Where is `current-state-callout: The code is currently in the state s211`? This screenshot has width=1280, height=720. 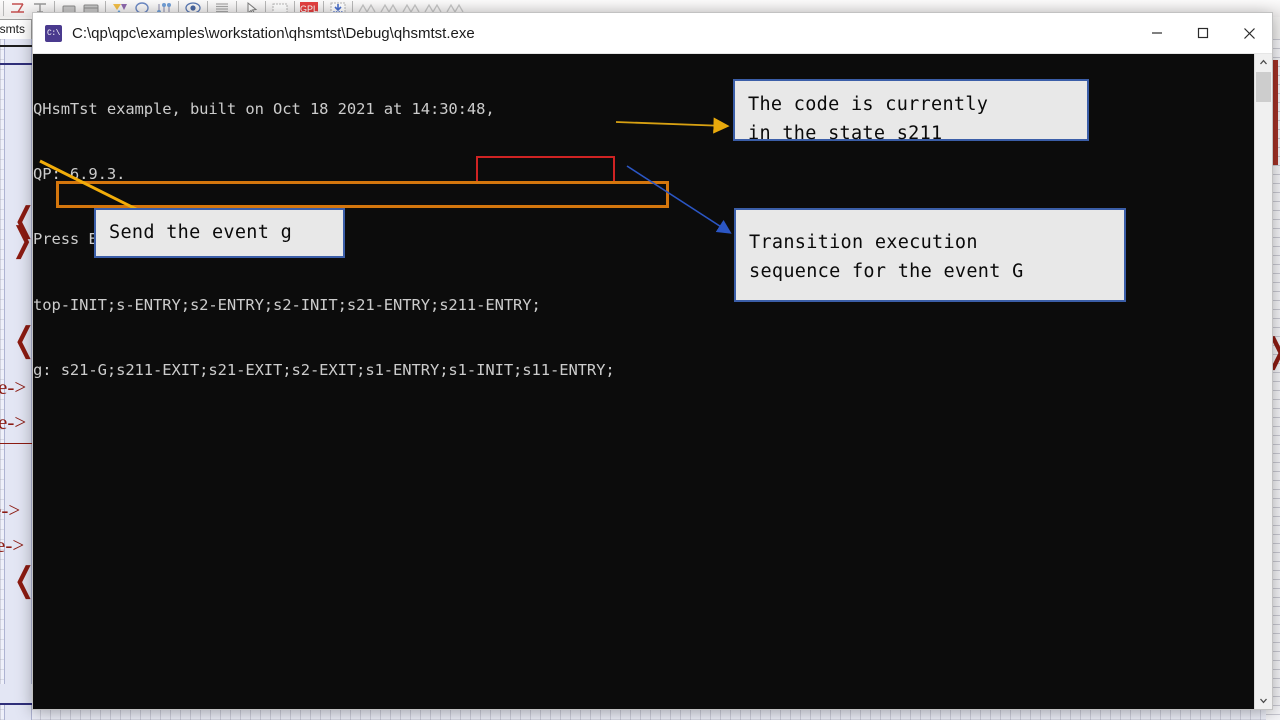
current-state-callout: The code is currently in the state s211 is located at coordinates (911, 111).